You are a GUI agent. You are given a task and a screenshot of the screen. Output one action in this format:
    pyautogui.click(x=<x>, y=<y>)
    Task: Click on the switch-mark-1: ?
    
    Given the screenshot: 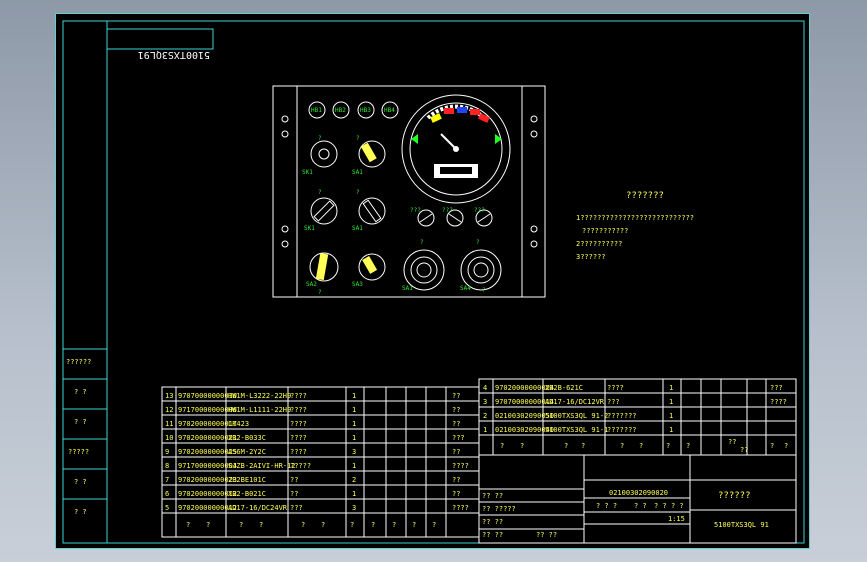 What is the action you would take?
    pyautogui.click(x=320, y=138)
    